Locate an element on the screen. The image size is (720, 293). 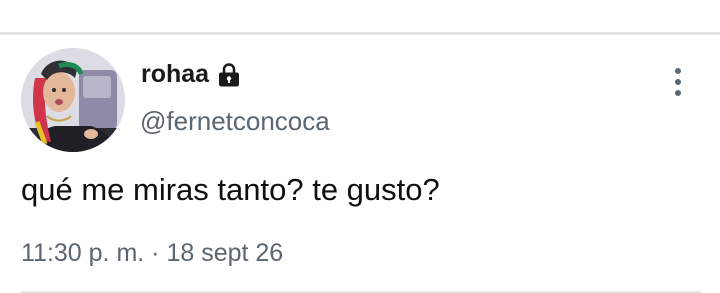
lock-icon is located at coordinates (229, 75).